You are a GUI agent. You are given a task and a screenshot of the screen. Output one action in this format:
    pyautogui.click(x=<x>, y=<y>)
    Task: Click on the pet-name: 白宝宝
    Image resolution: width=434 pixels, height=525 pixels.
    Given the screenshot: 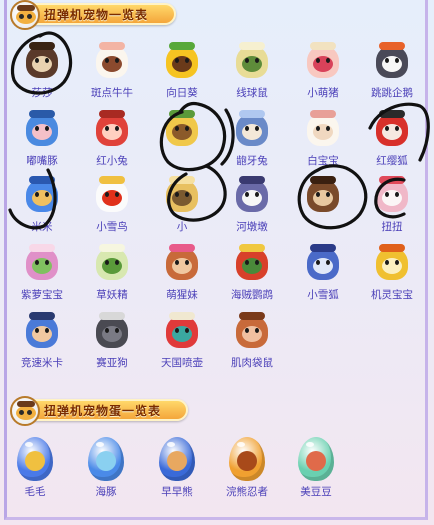 What is the action you would take?
    pyautogui.click(x=323, y=161)
    